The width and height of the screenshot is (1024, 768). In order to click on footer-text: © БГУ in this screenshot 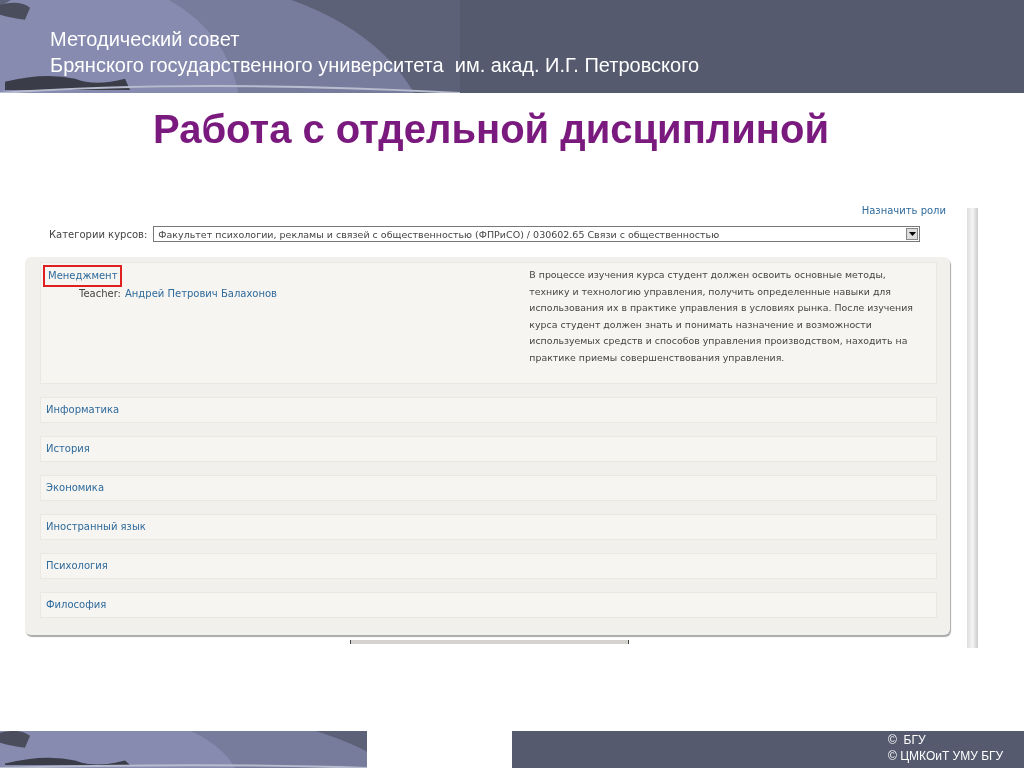, I will do `click(907, 740)`.